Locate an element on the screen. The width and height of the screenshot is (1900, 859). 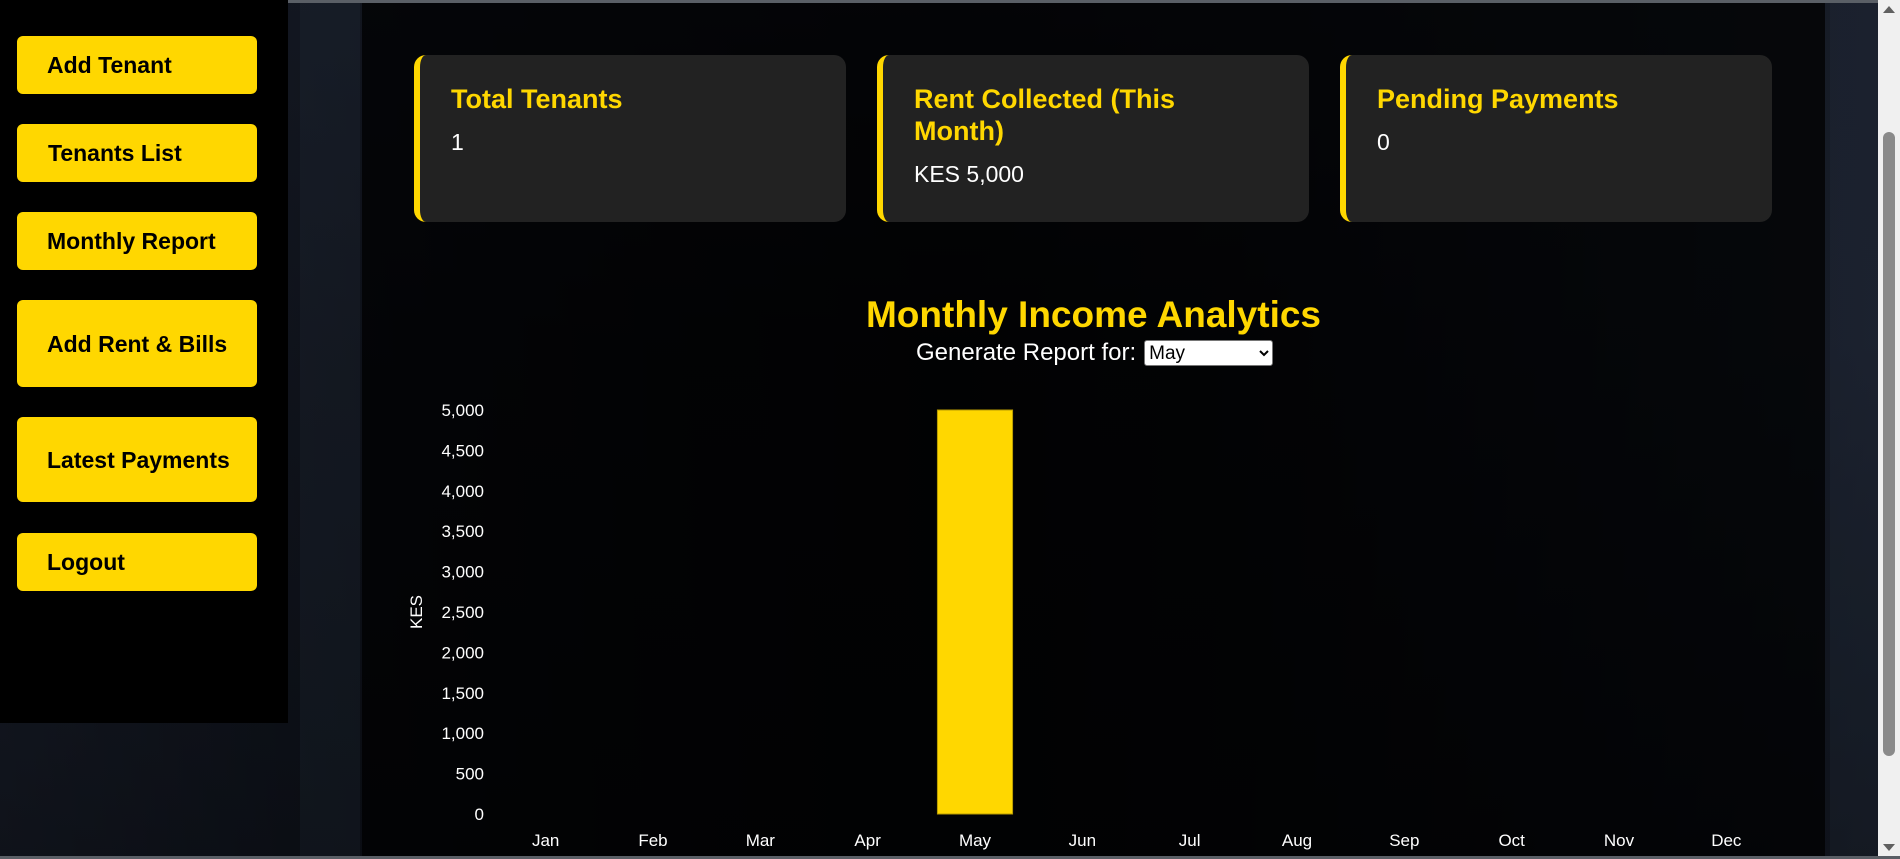
y-axis-label: KES is located at coordinates (416, 612).